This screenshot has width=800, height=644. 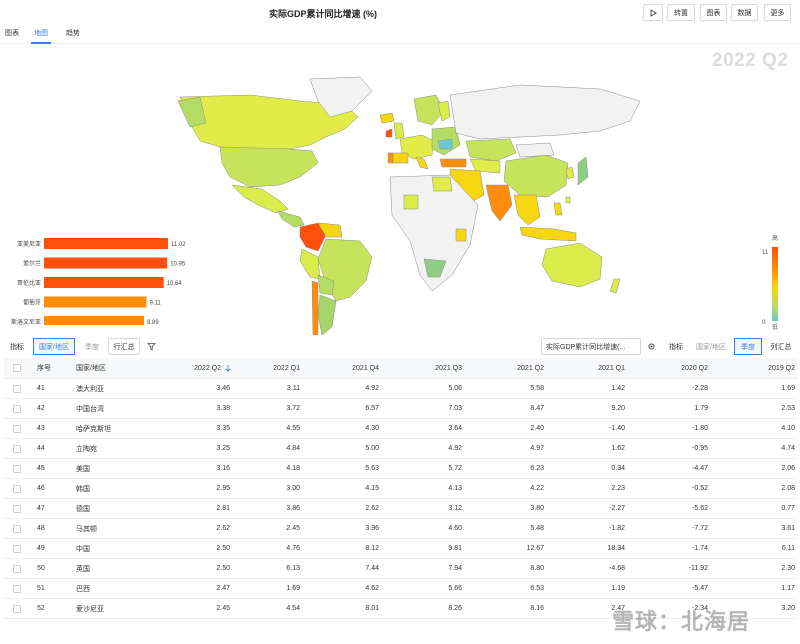 I want to click on data-cell: 2.30, so click(x=788, y=568).